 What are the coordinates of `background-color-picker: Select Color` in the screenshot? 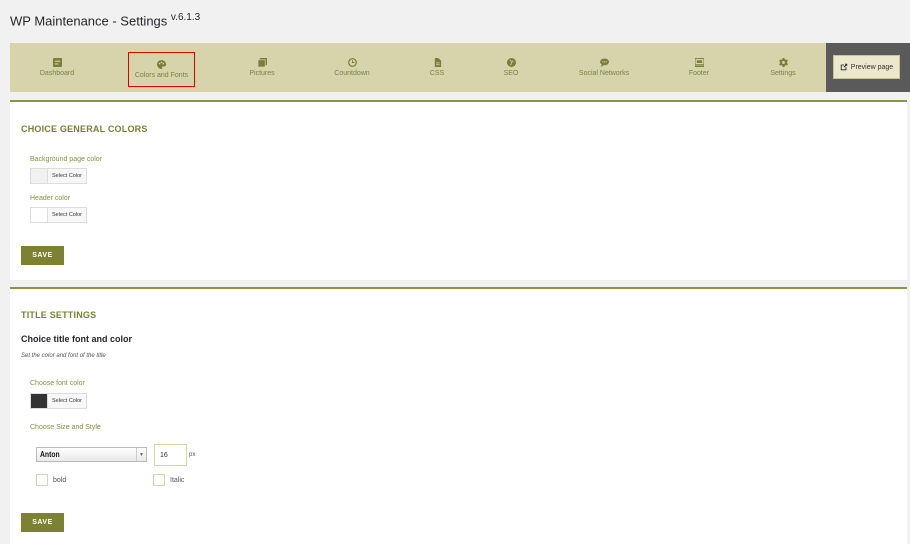 It's located at (58, 176).